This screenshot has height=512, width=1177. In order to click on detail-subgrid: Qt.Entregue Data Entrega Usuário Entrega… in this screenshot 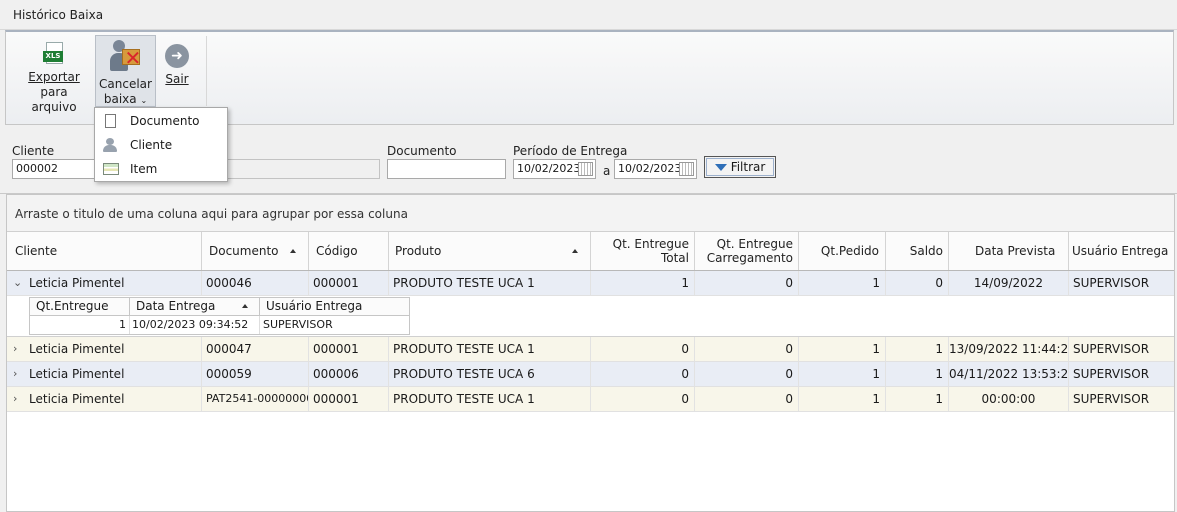, I will do `click(590, 316)`.